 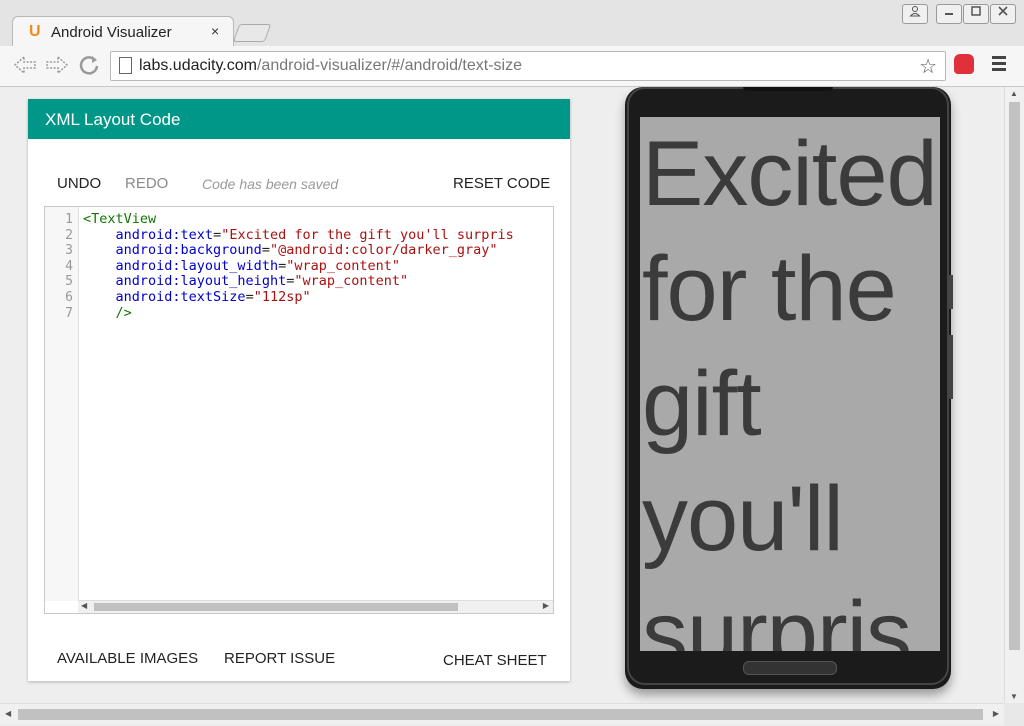 I want to click on report-issue-button: REPORT ISSUE, so click(x=279, y=658).